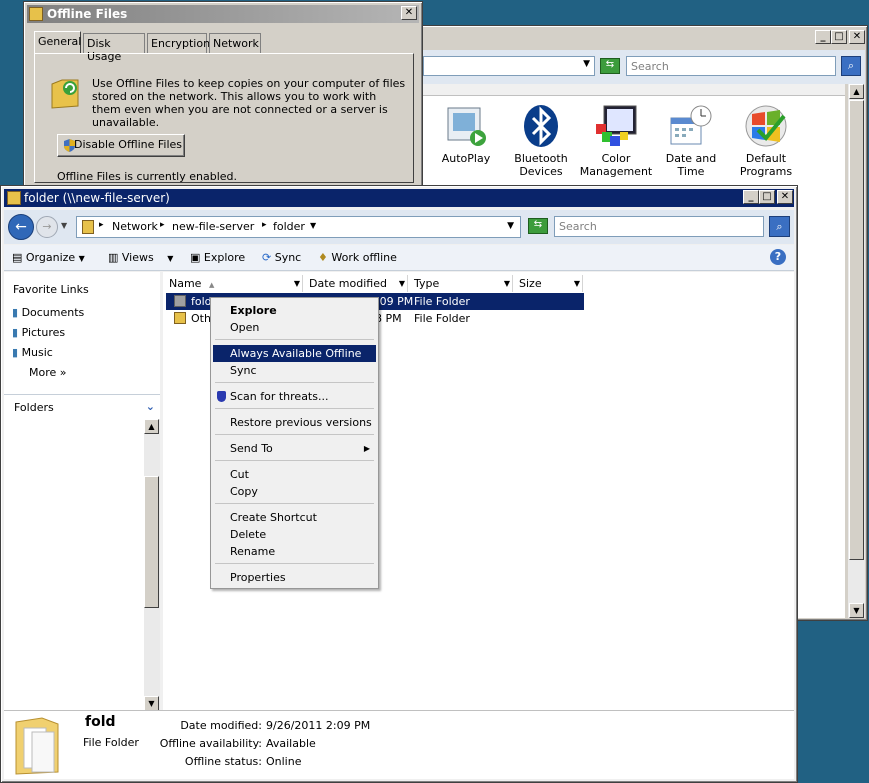  Describe the element at coordinates (111, 742) in the screenshot. I see `details-kind: File Folder` at that location.